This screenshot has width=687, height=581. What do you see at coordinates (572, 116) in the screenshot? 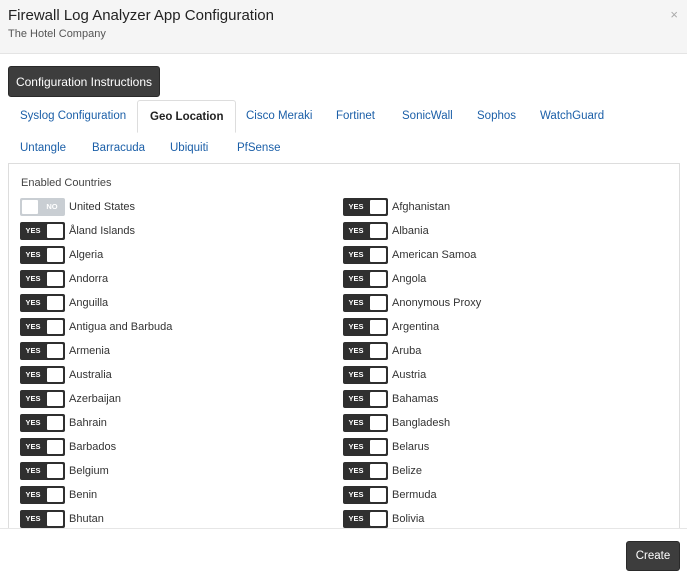
I see `tab-watchguard: WatchGuard` at bounding box center [572, 116].